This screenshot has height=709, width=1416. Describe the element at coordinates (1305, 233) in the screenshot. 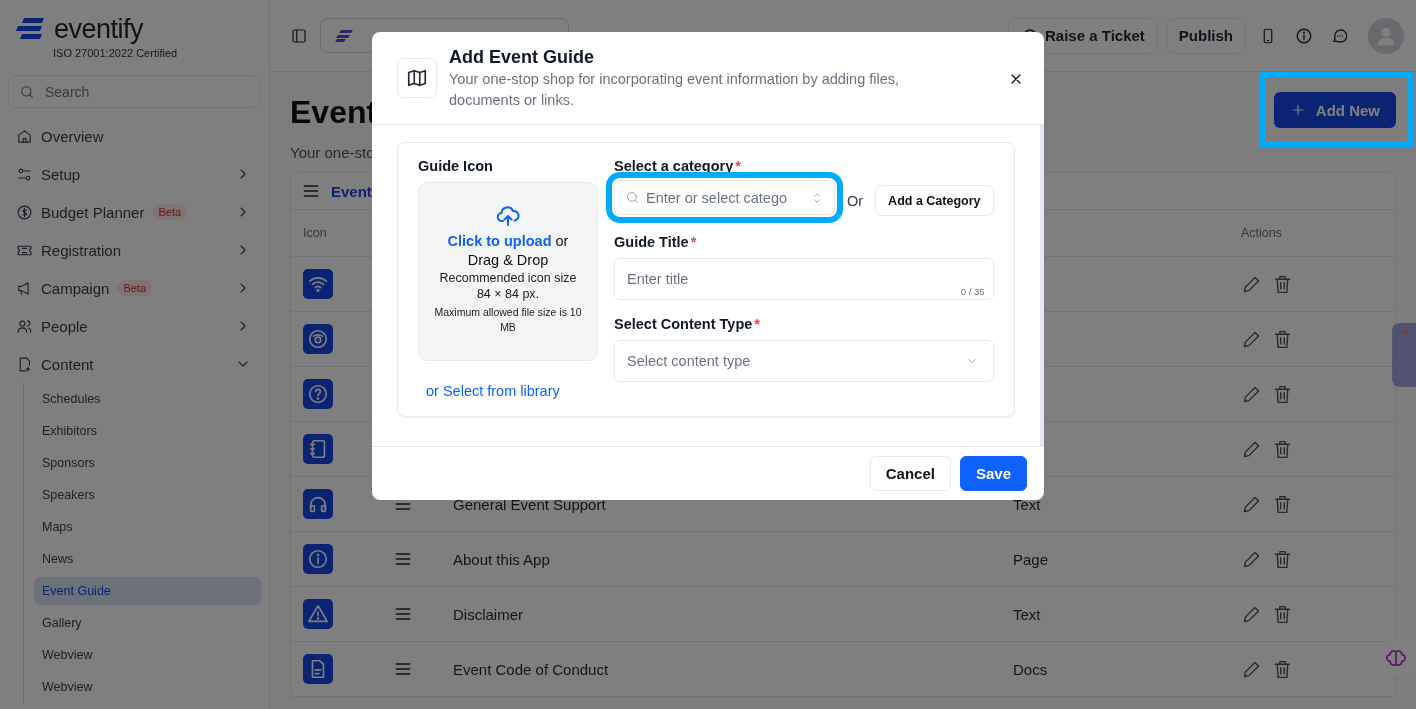

I see `column-header: Actions` at that location.